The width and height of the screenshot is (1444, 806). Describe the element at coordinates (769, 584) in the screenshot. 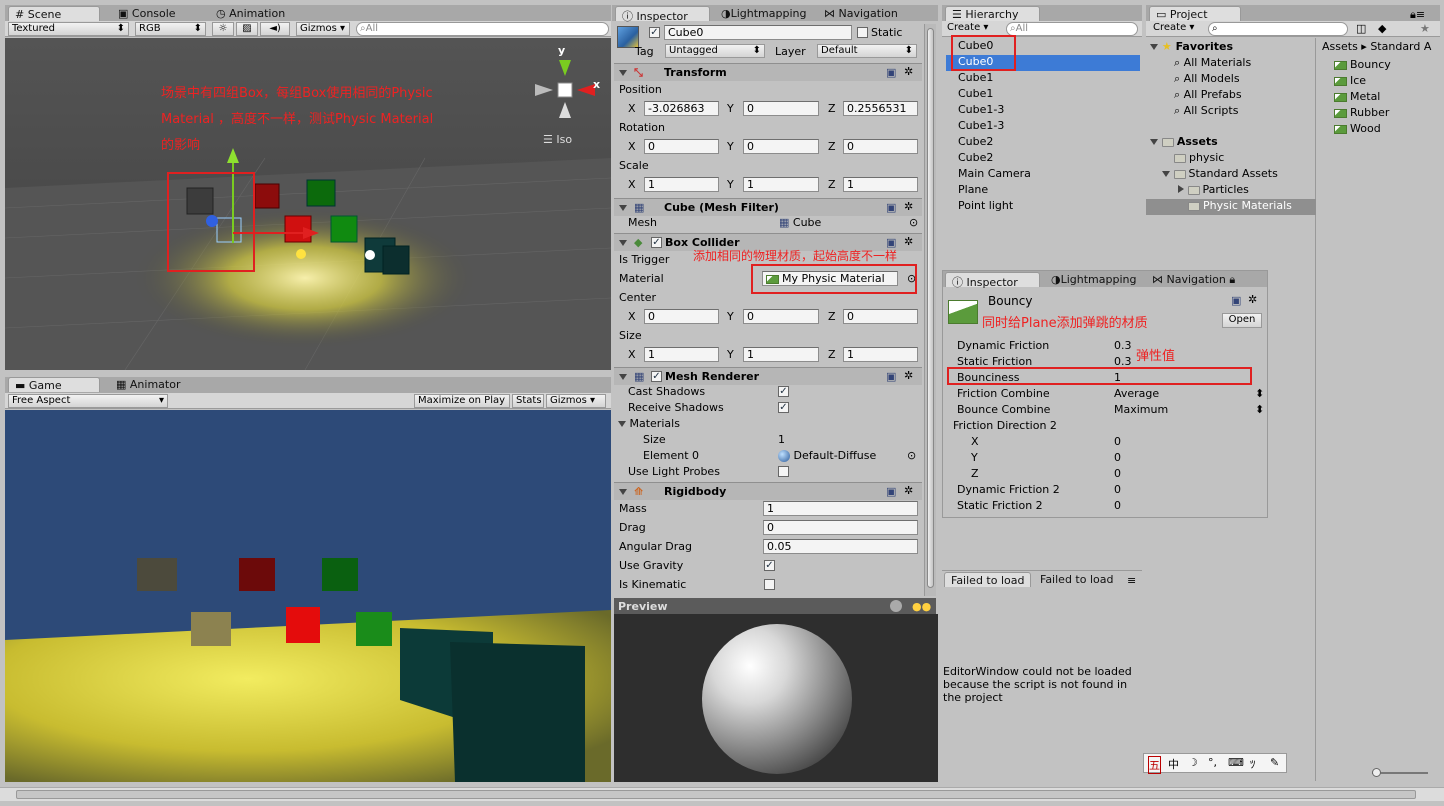

I see `is-kinematic-checkbox` at that location.